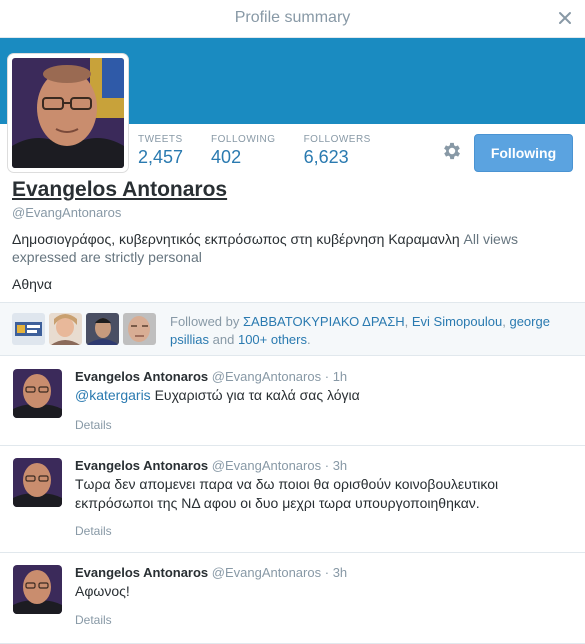 The height and width of the screenshot is (644, 585). I want to click on stat-value: 2,457, so click(161, 157).